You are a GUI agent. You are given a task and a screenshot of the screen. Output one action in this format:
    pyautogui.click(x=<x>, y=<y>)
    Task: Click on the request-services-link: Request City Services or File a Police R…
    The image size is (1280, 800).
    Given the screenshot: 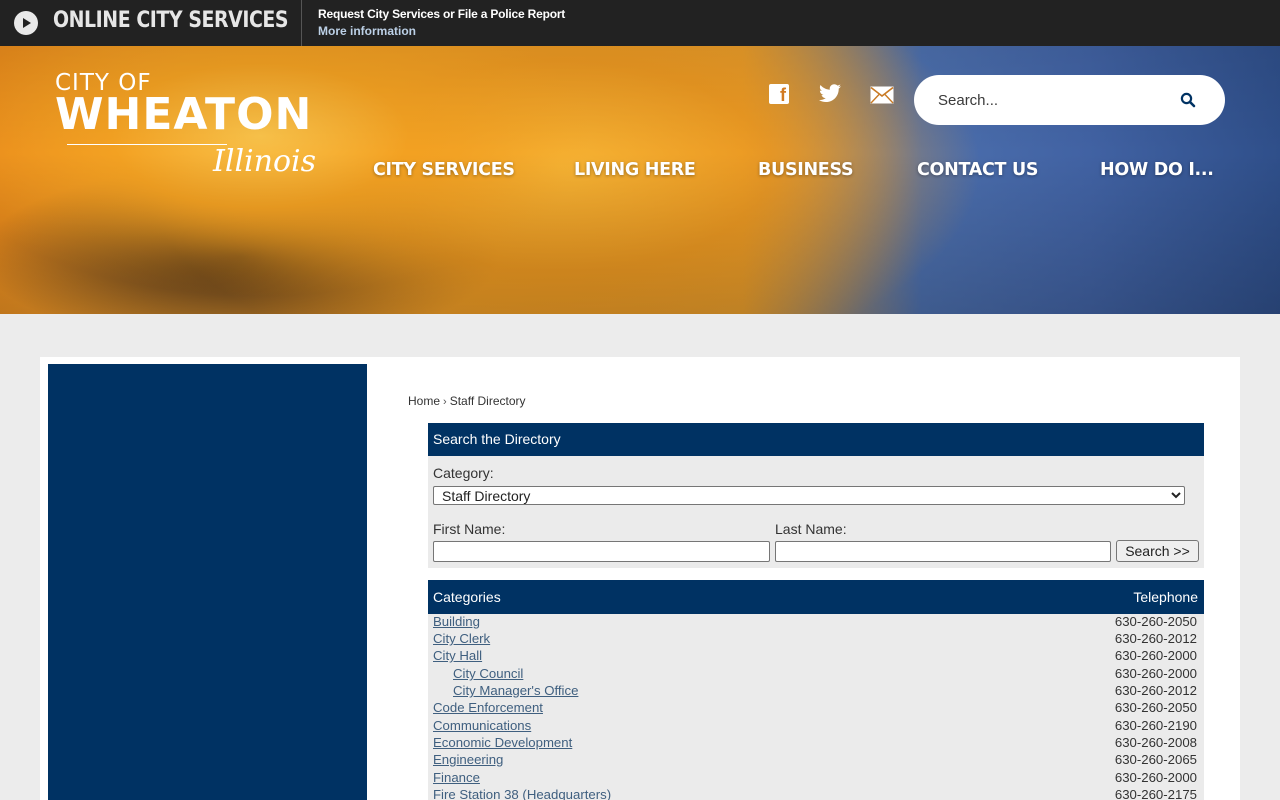 What is the action you would take?
    pyautogui.click(x=441, y=14)
    